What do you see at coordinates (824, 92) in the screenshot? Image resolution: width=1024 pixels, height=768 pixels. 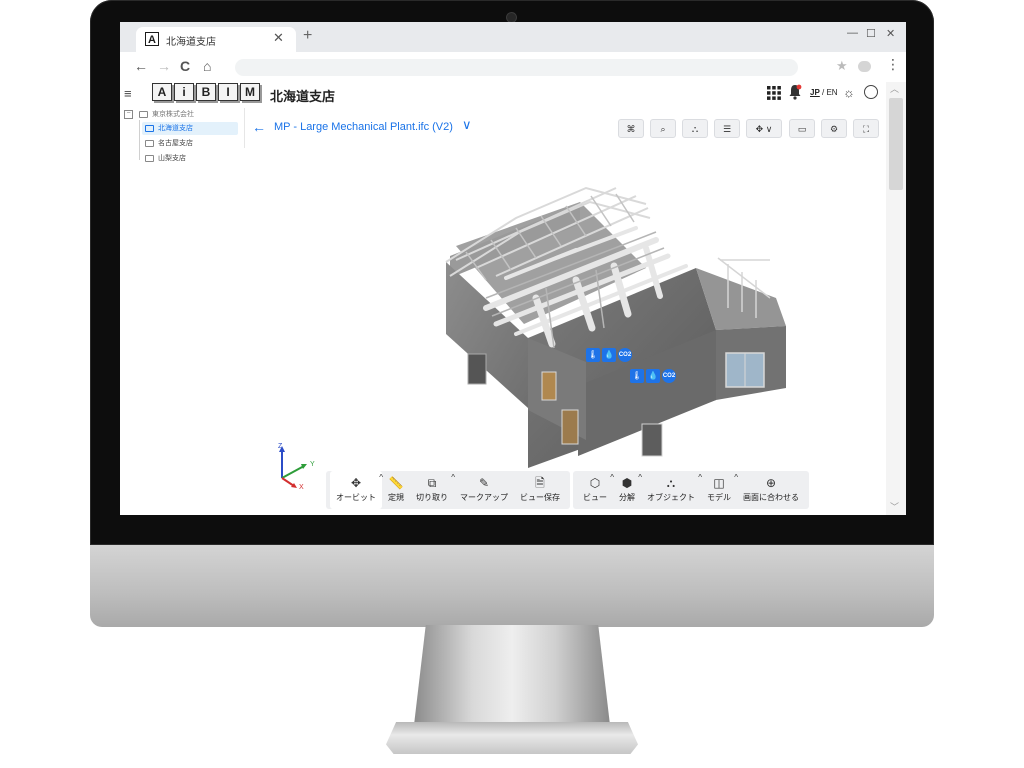 I see `language-switch: JP / EN` at bounding box center [824, 92].